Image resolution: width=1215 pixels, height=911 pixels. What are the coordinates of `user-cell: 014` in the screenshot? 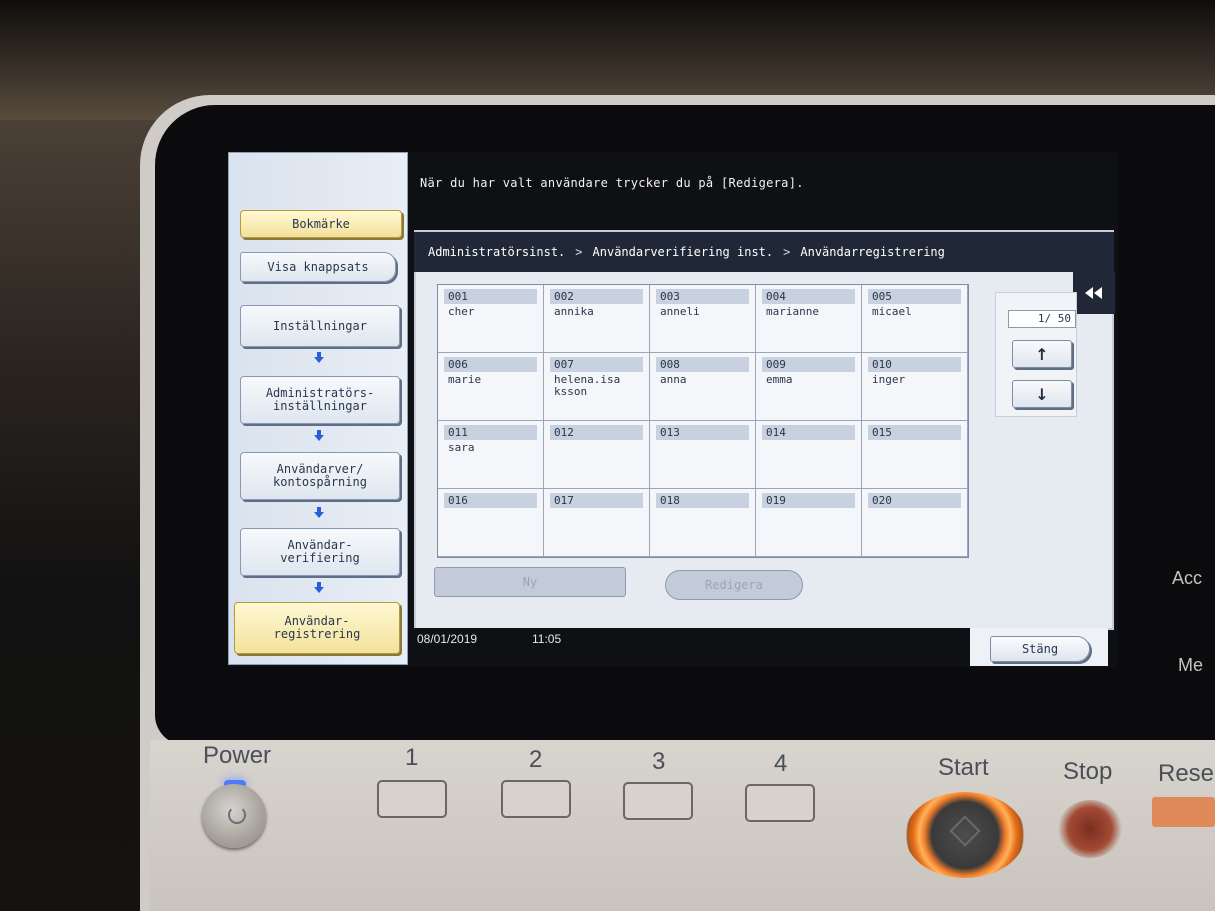 It's located at (809, 455).